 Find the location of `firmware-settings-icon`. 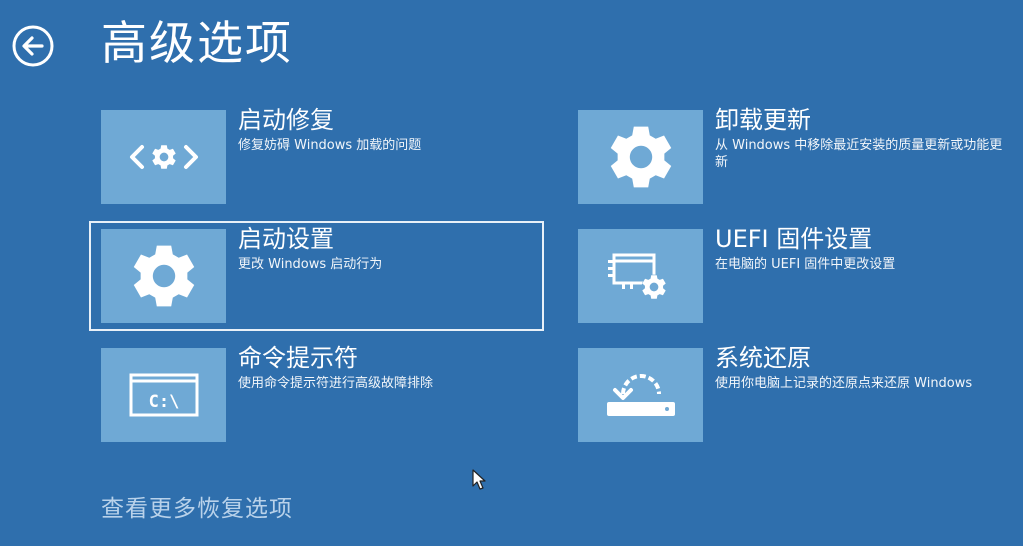

firmware-settings-icon is located at coordinates (636, 276).